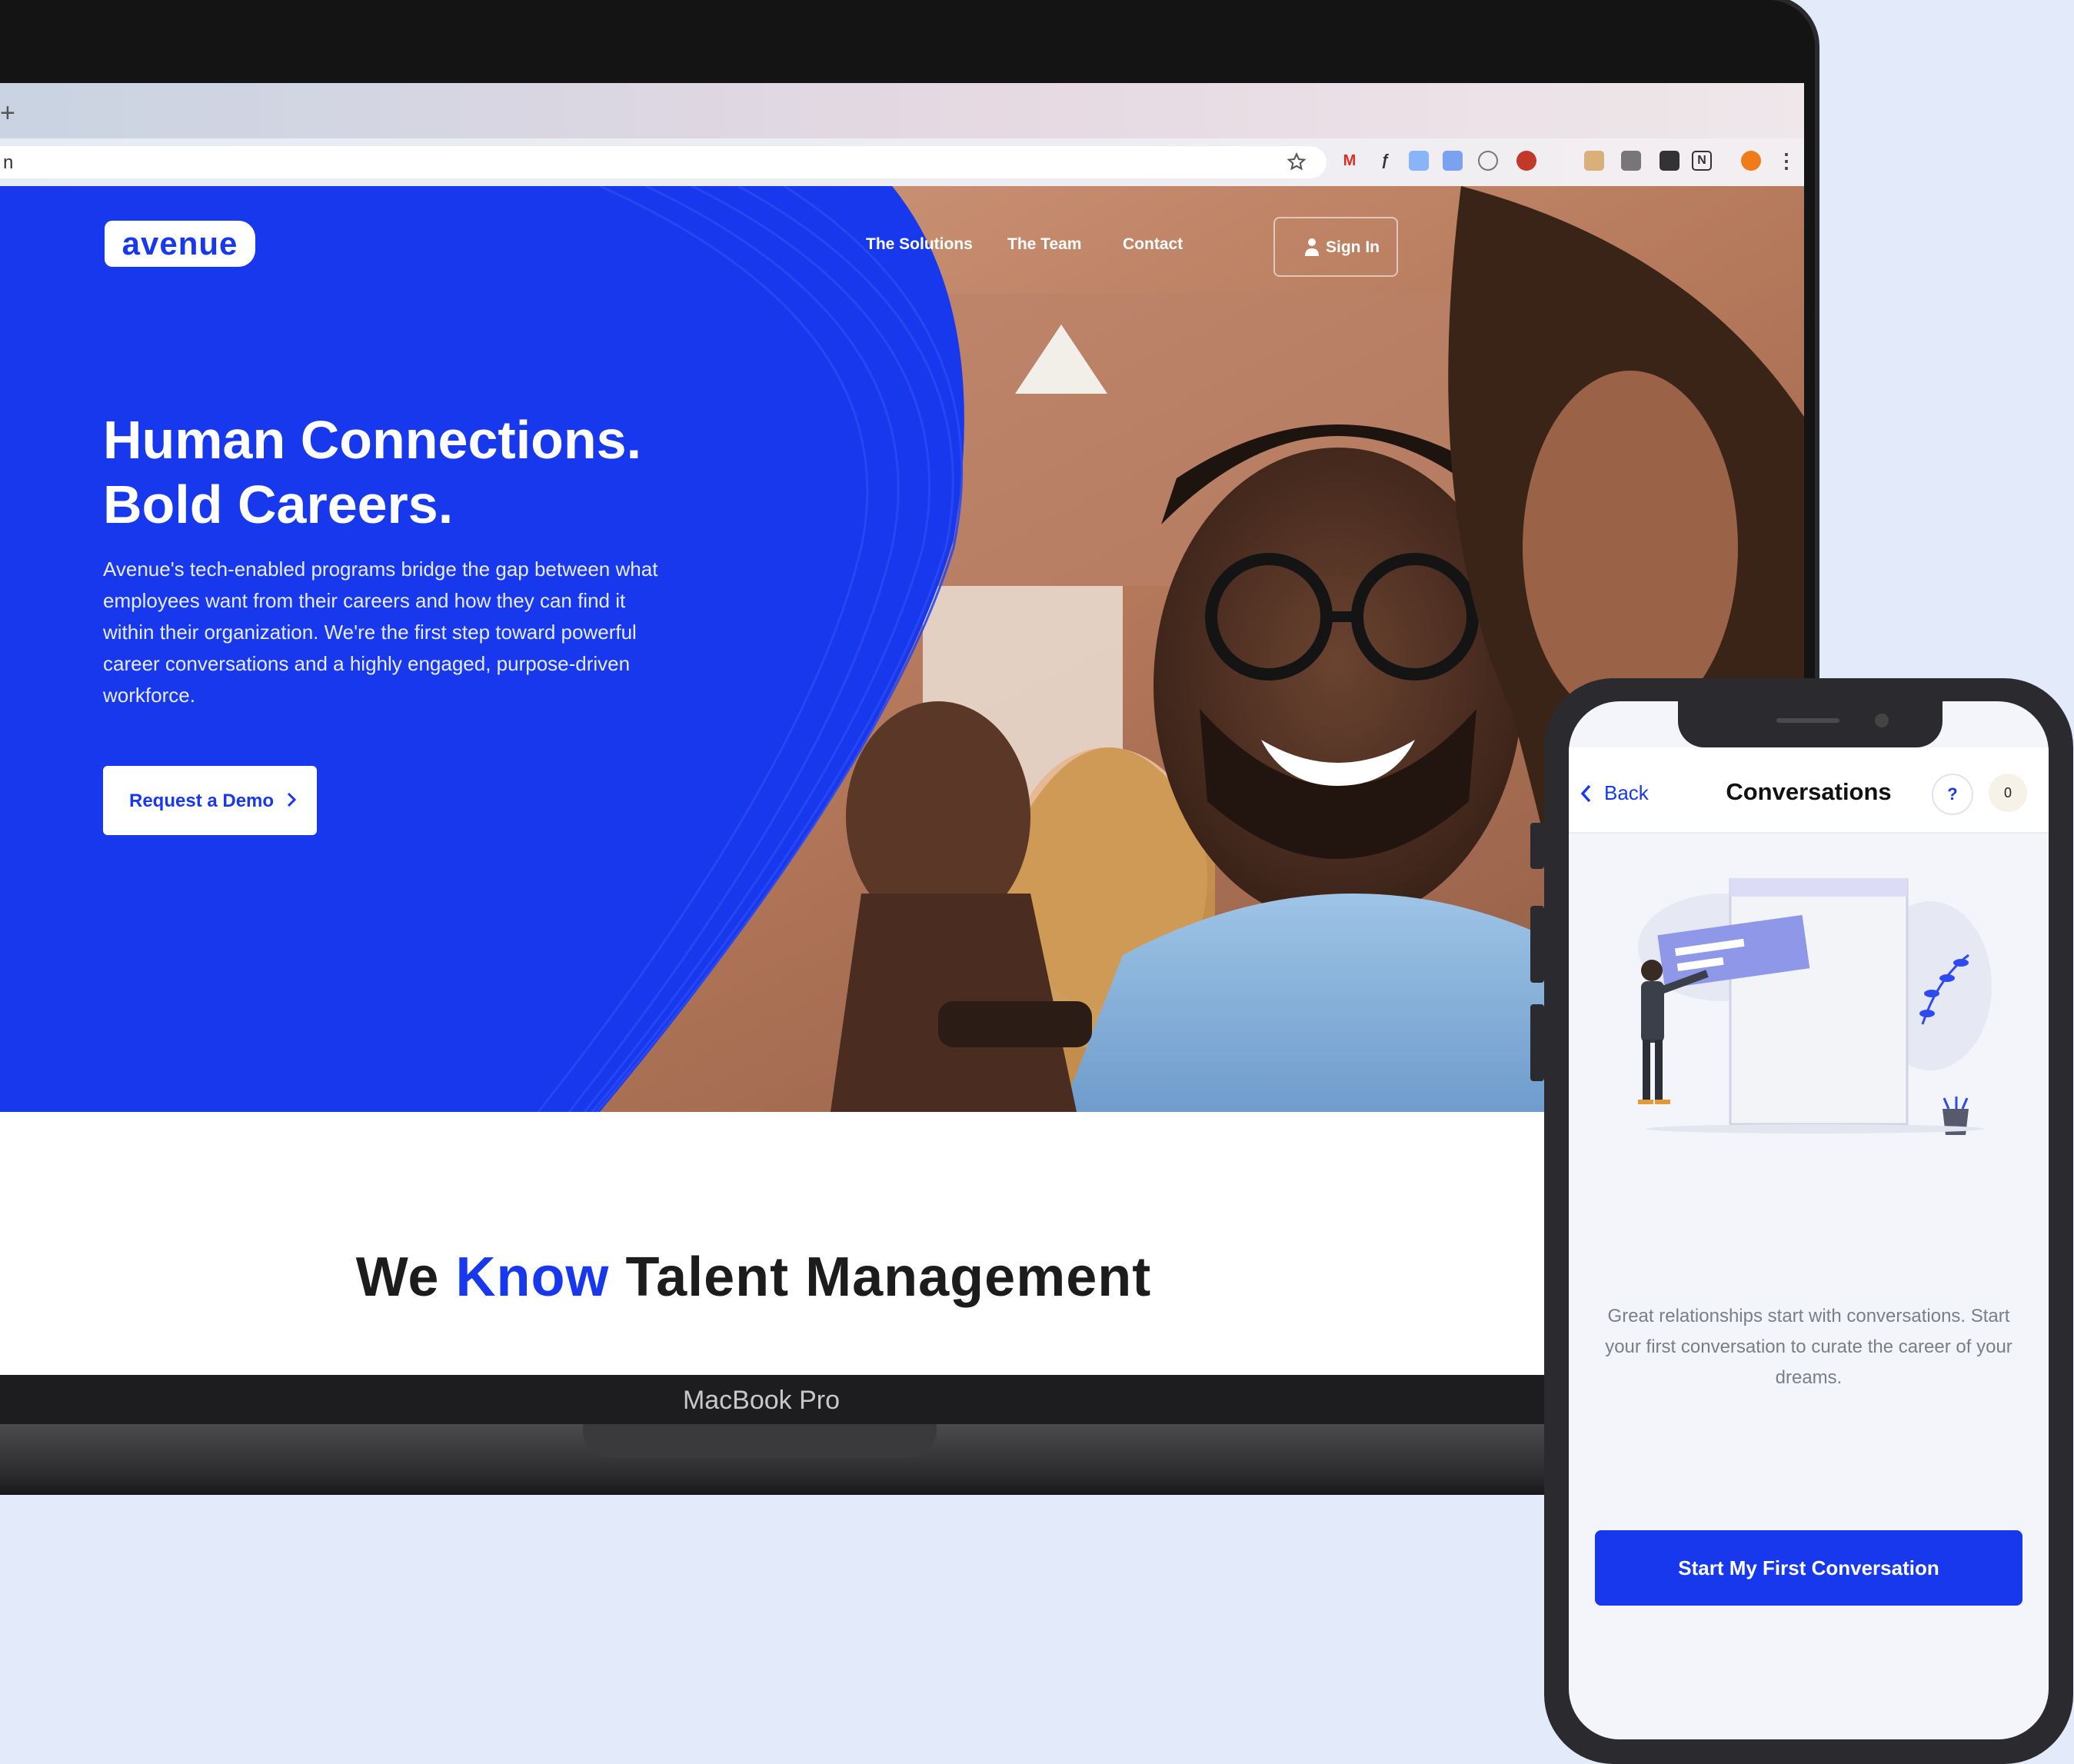 The width and height of the screenshot is (2074, 1764). Describe the element at coordinates (888, 1277) in the screenshot. I see `section-heading-rest: Talent Management` at that location.